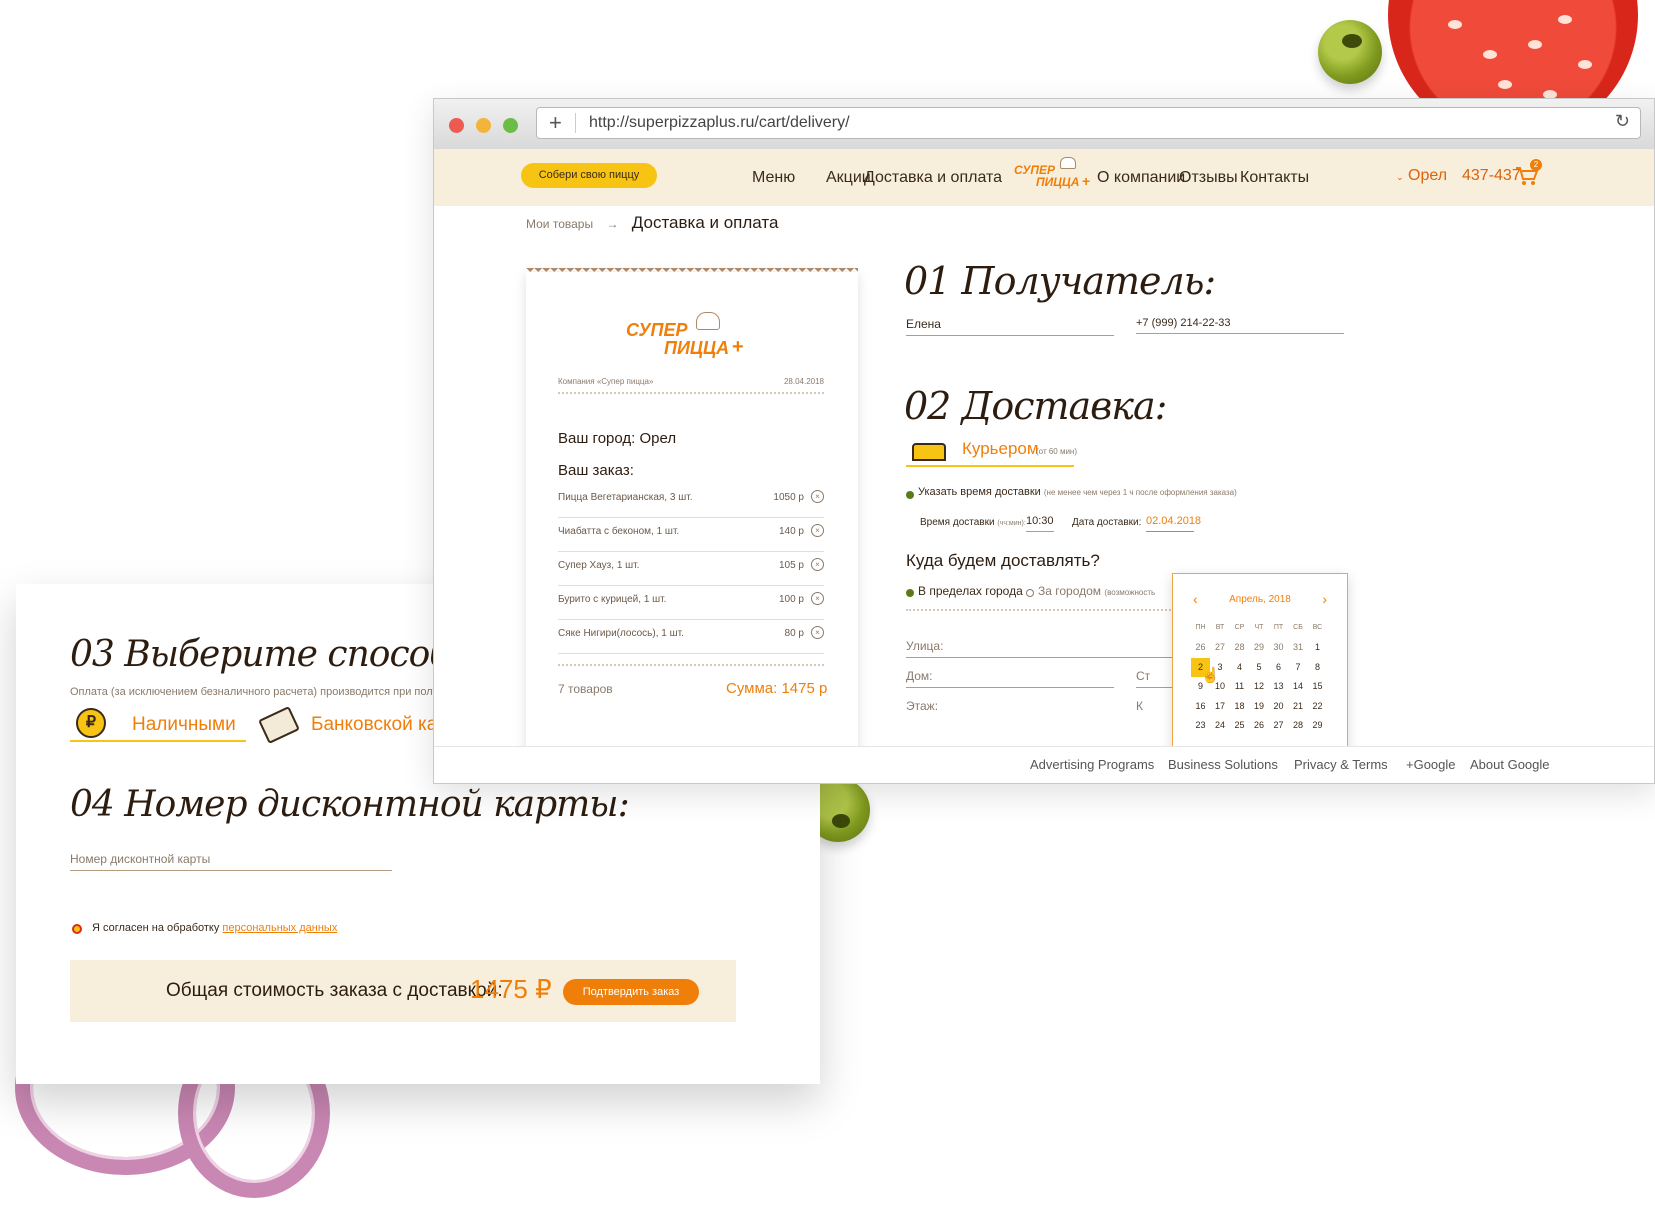  I want to click on chef-hat-icon, so click(1068, 163).